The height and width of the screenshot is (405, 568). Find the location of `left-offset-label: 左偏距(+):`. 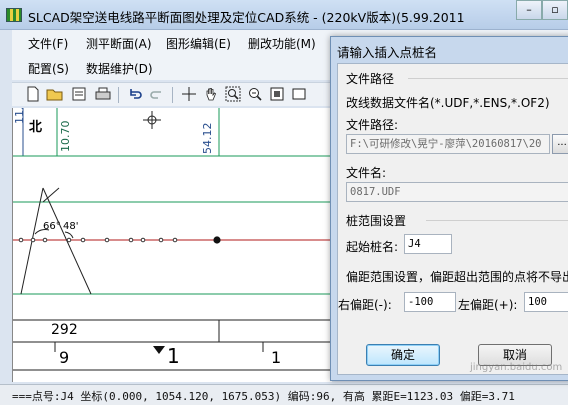

left-offset-label: 左偏距(+): is located at coordinates (488, 305).